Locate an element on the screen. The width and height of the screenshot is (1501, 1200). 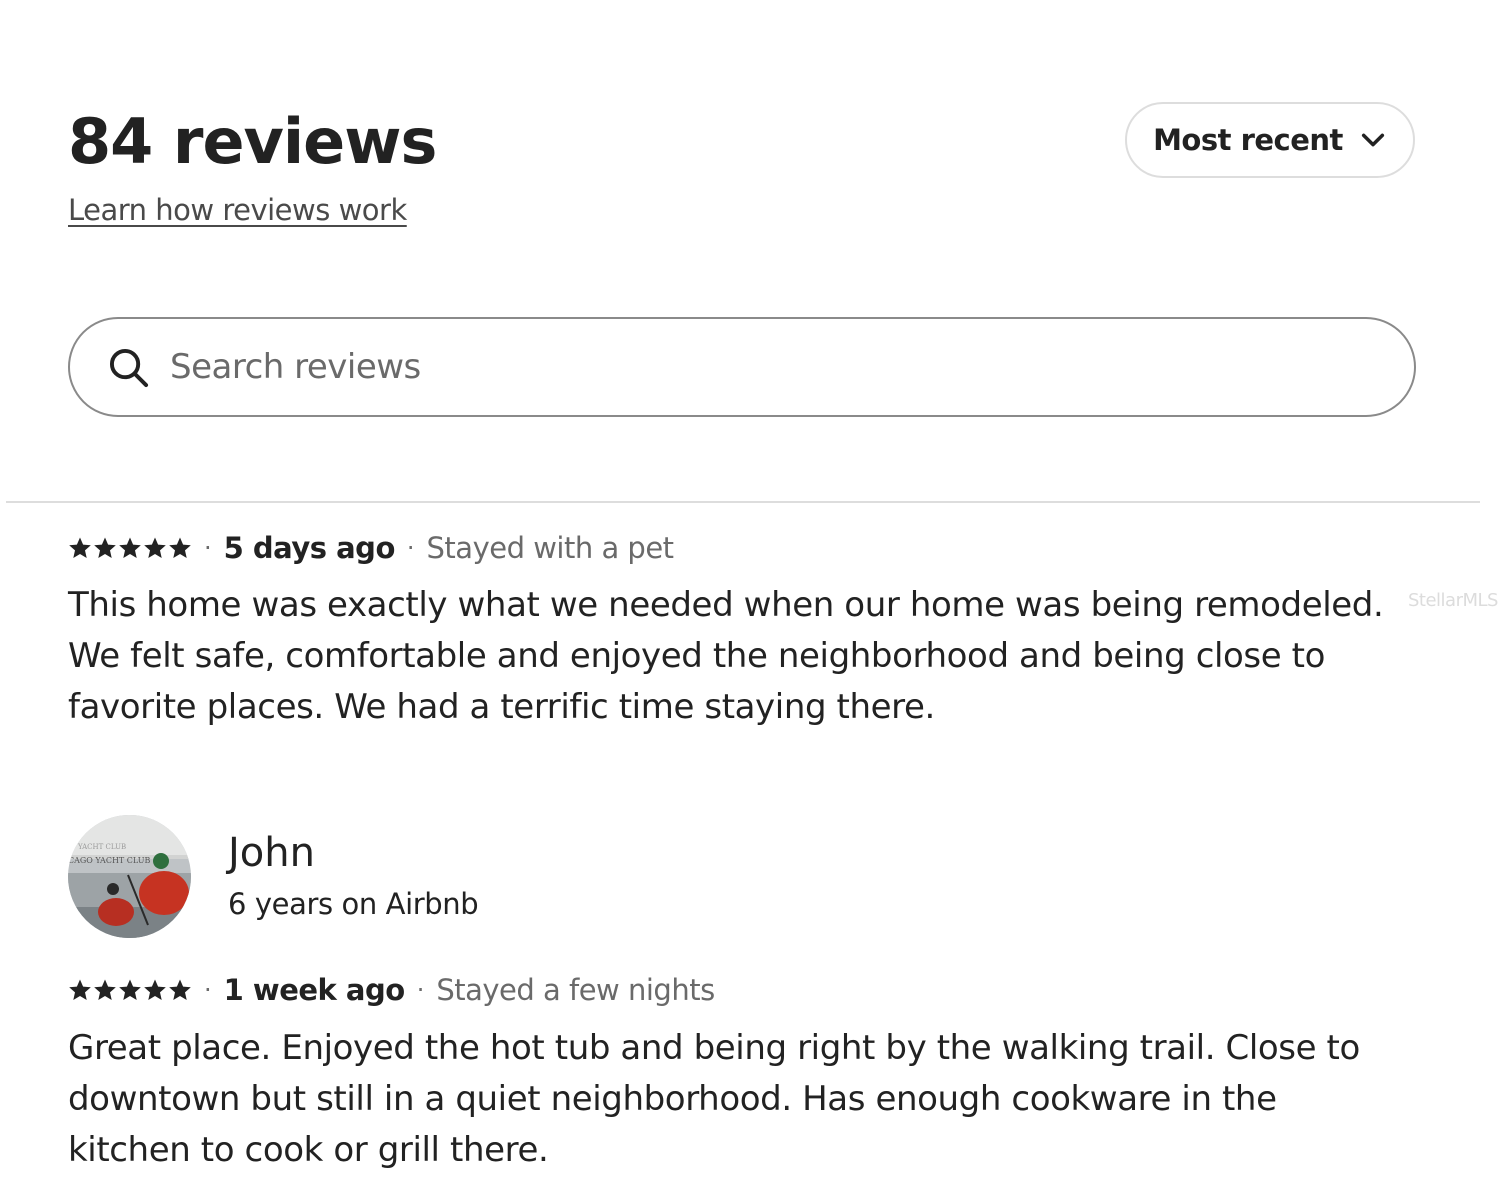
learn-how-reviews-work-link: Learn how reviews work is located at coordinates (237, 210).